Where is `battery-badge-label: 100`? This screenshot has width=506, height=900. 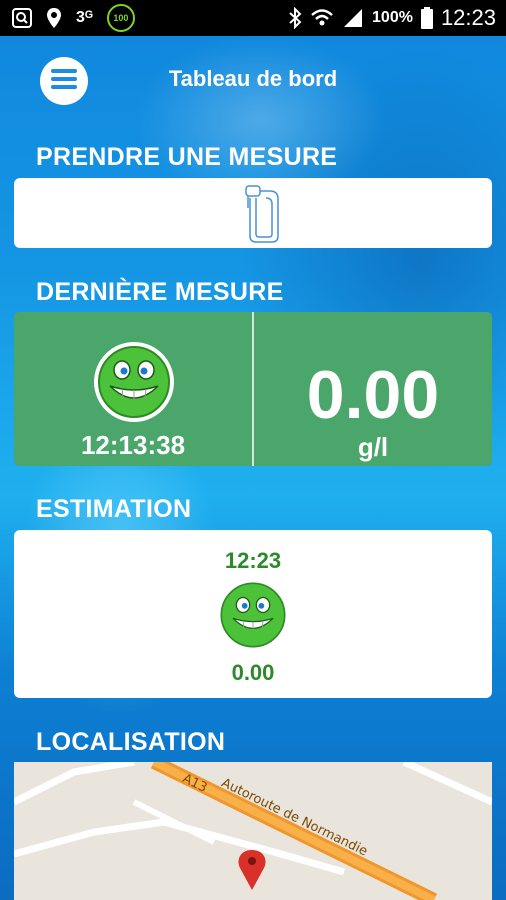
battery-badge-label: 100 is located at coordinates (121, 18).